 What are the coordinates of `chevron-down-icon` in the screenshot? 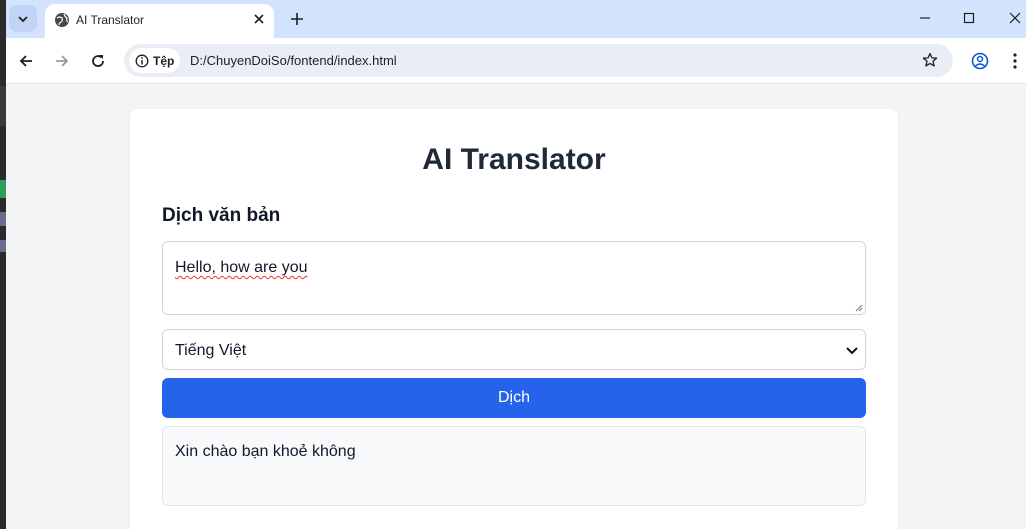 It's located at (852, 351).